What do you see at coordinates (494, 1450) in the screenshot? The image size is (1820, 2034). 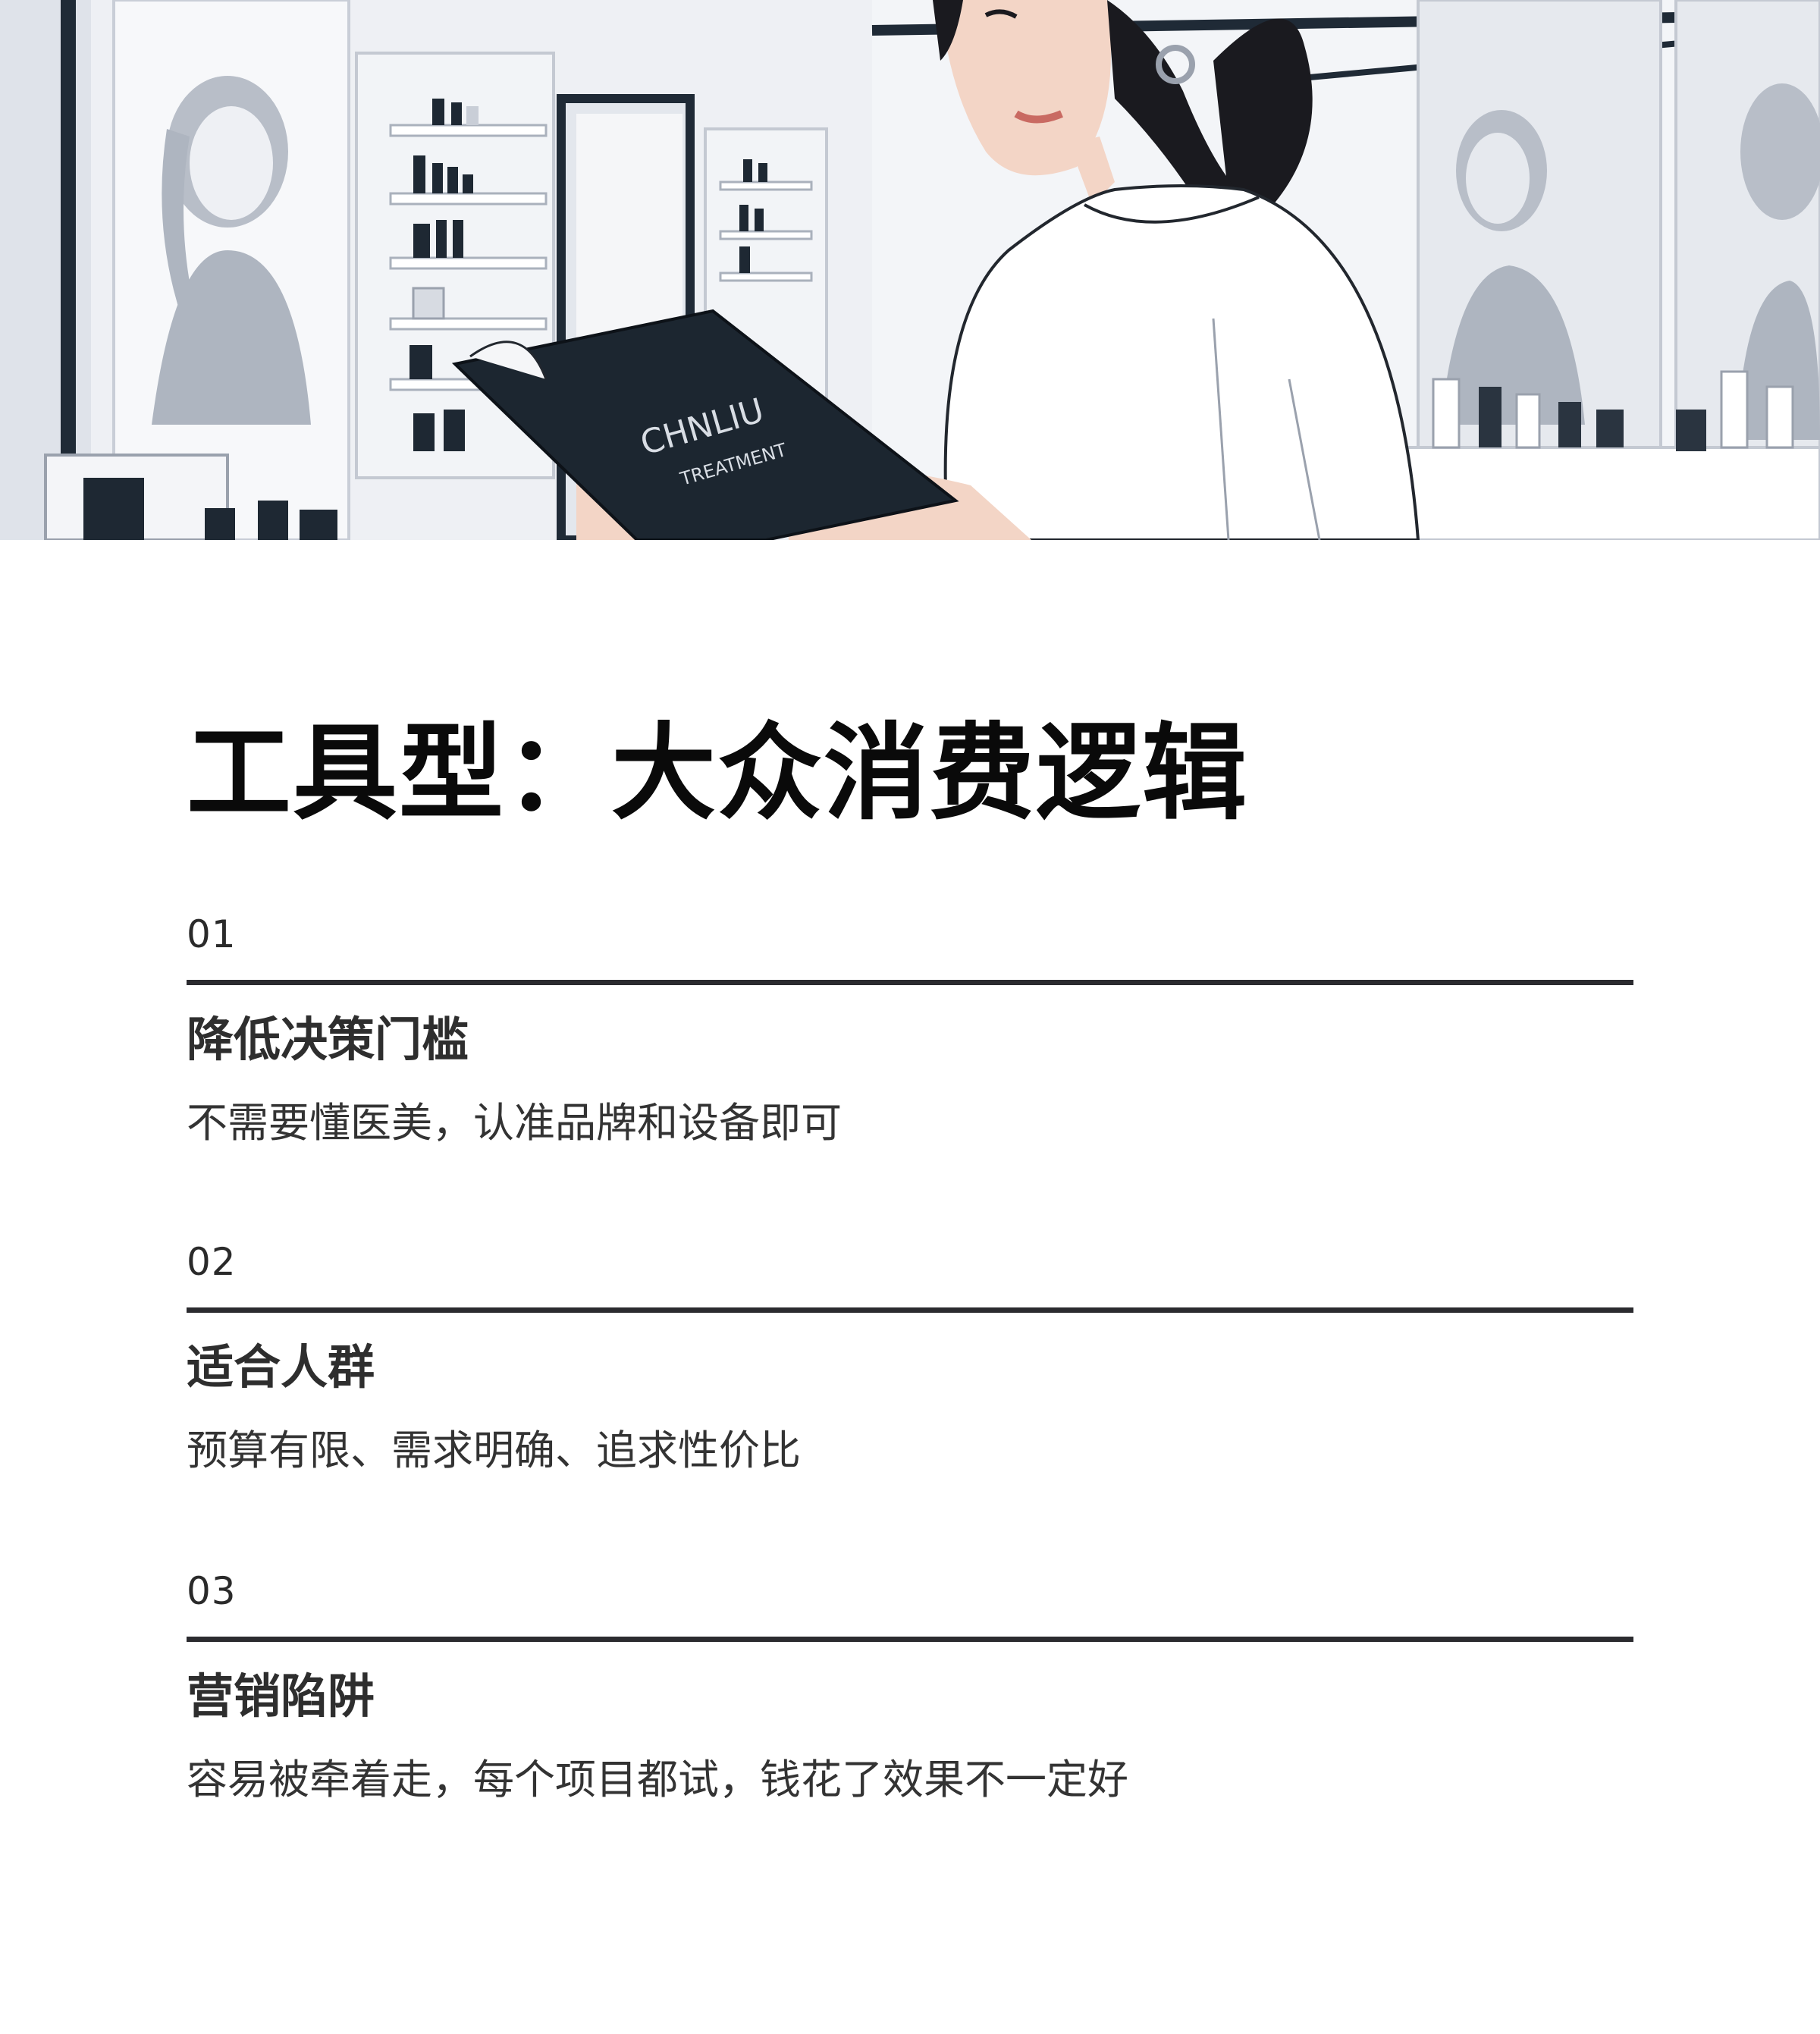 I see `section-description: 预算有限、需求明确、追求性价比` at bounding box center [494, 1450].